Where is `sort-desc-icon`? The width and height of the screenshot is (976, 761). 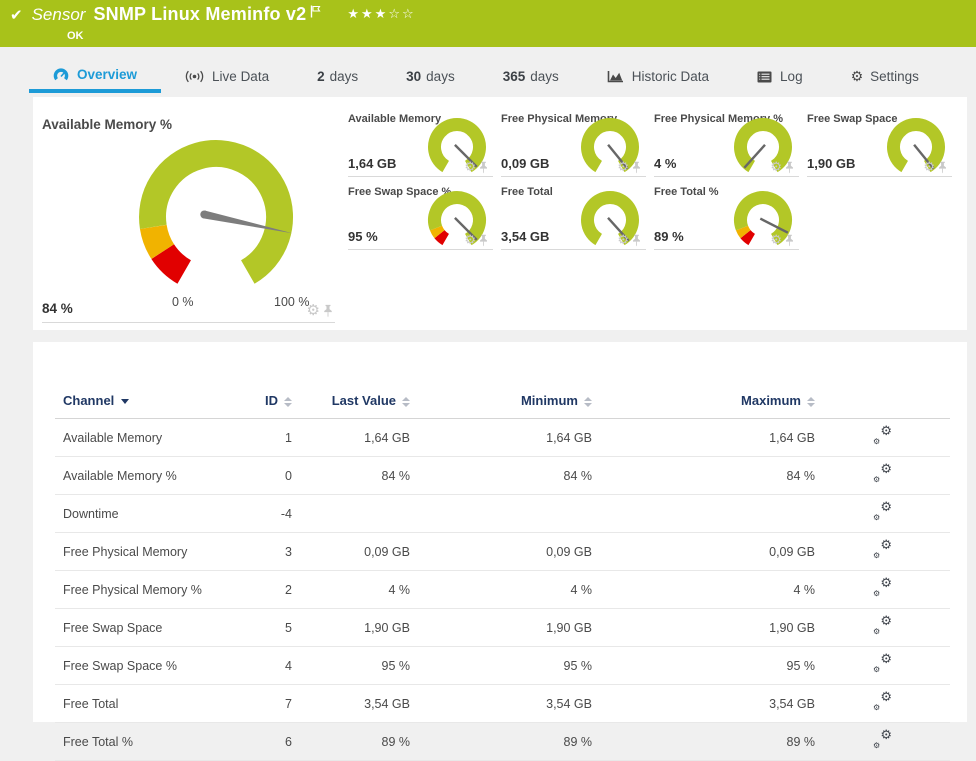 sort-desc-icon is located at coordinates (125, 402).